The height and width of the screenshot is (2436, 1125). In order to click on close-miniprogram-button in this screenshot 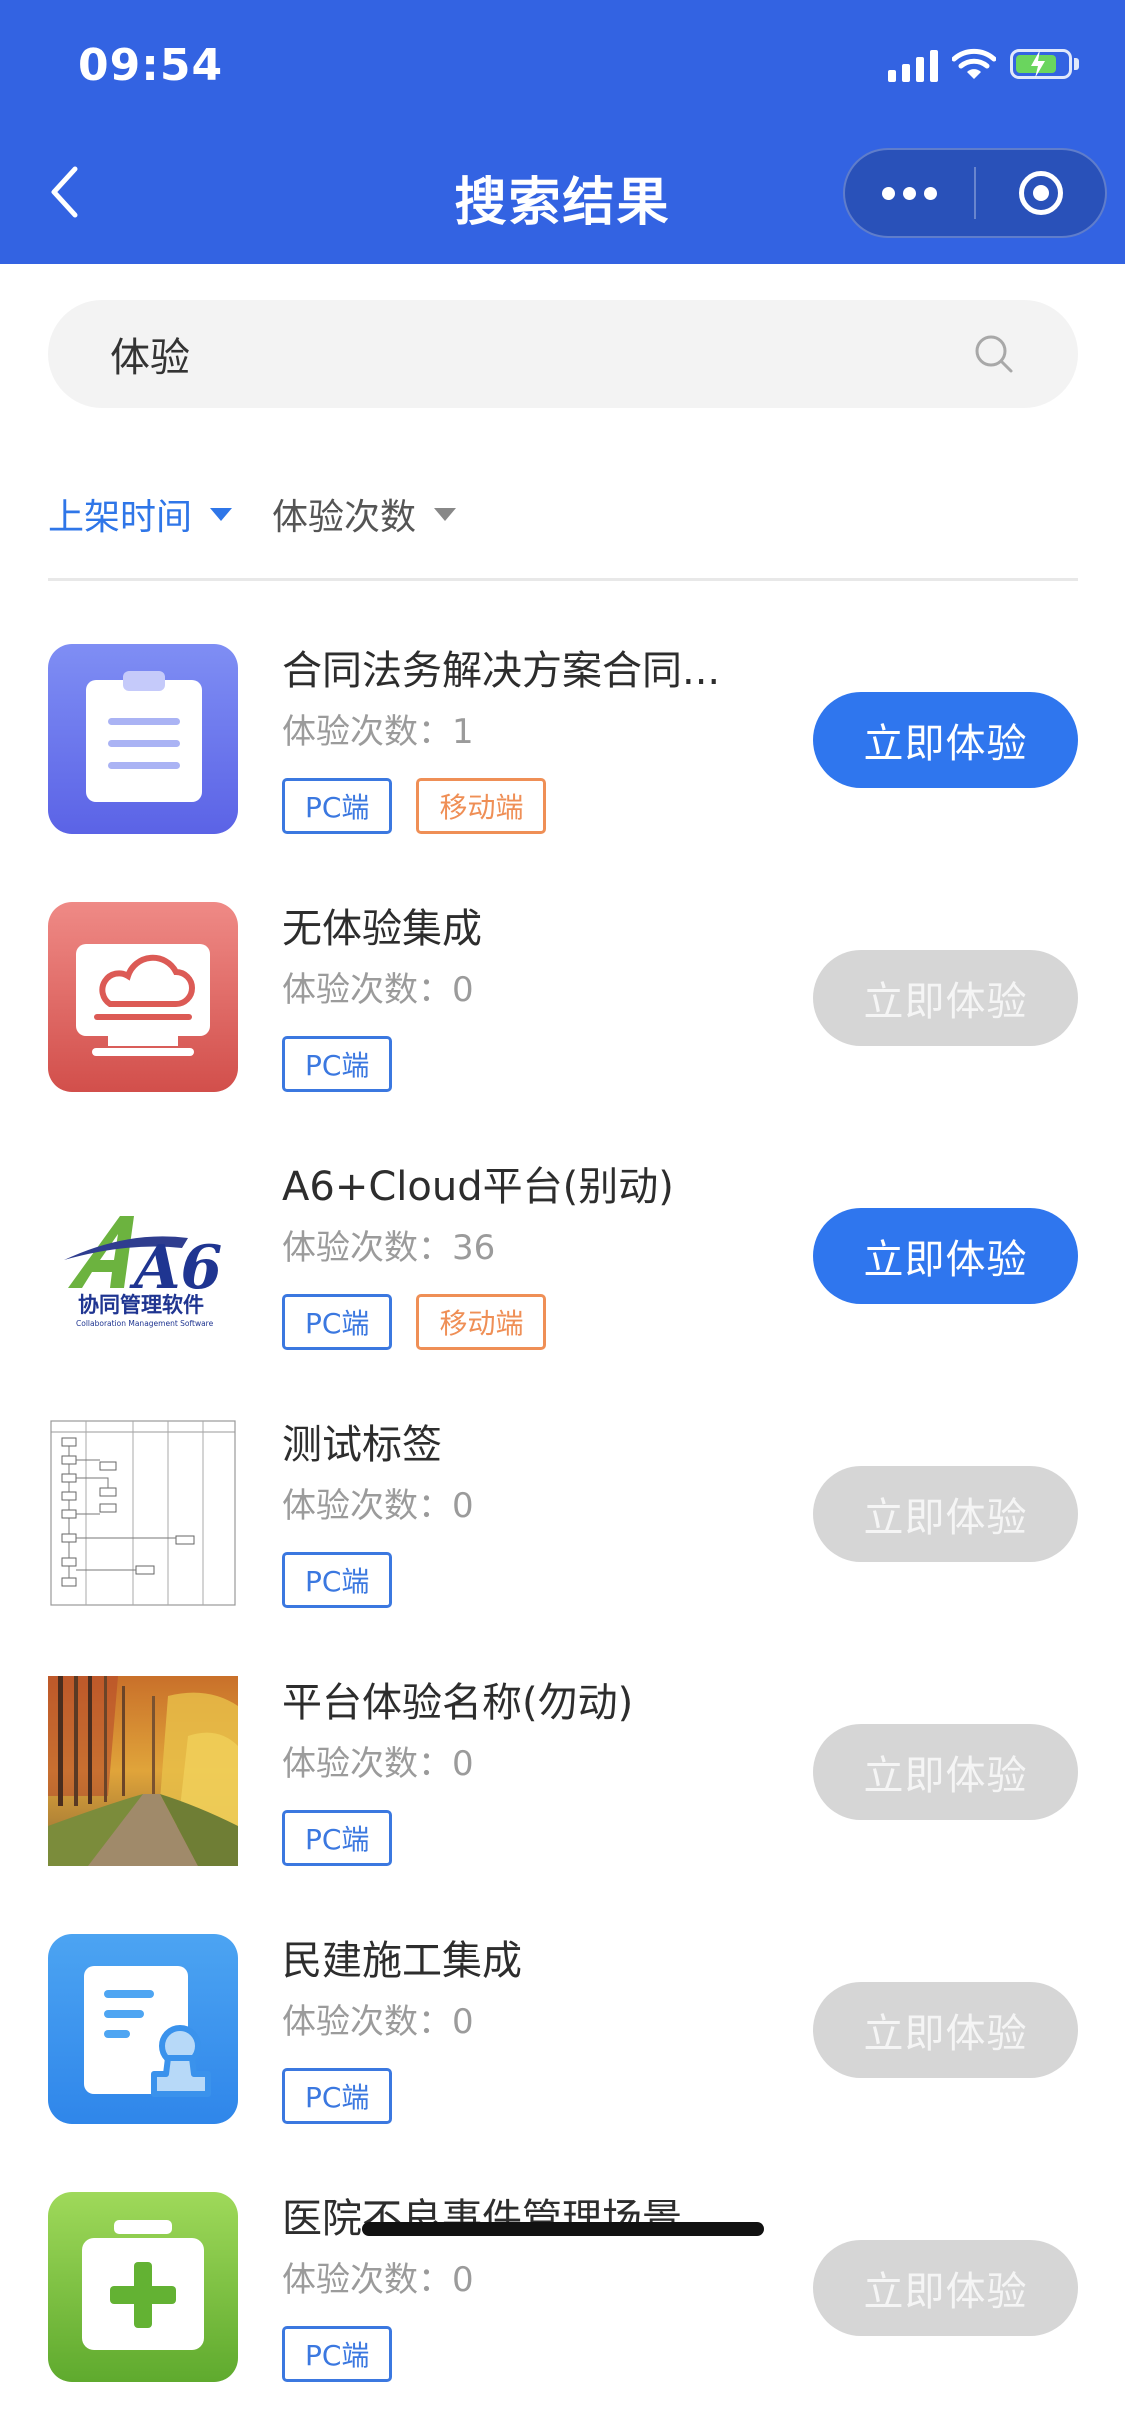, I will do `click(1040, 193)`.